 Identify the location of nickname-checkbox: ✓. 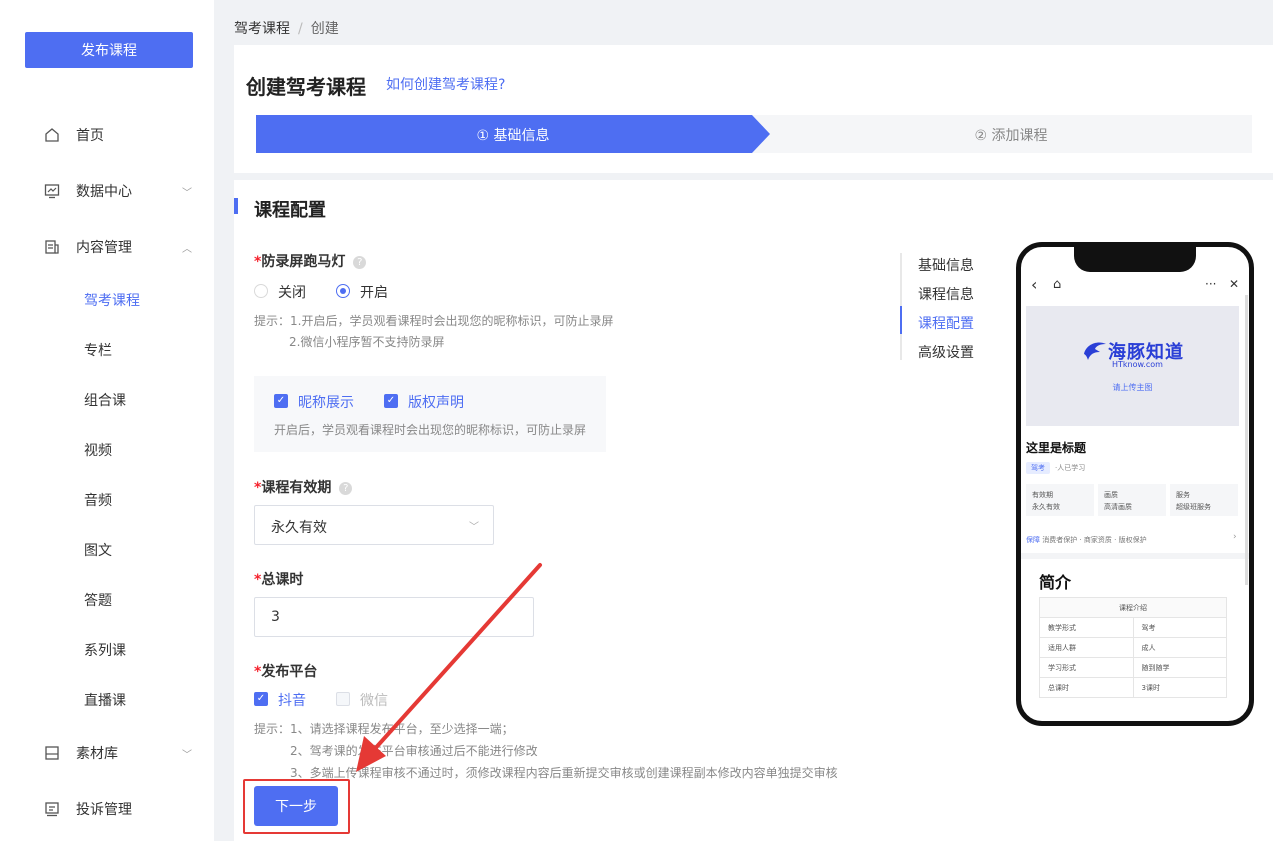
(281, 401).